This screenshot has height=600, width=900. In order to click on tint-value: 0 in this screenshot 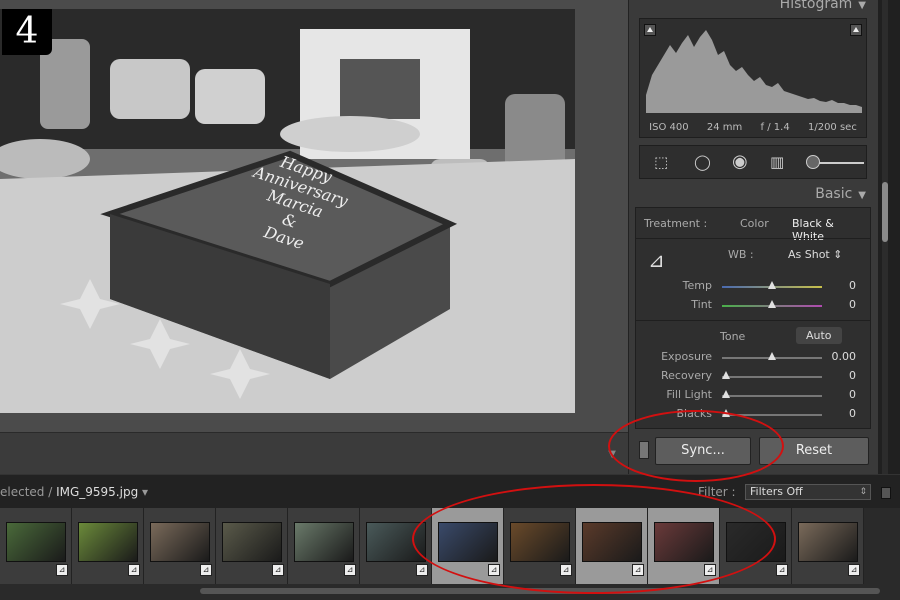, I will do `click(852, 304)`.